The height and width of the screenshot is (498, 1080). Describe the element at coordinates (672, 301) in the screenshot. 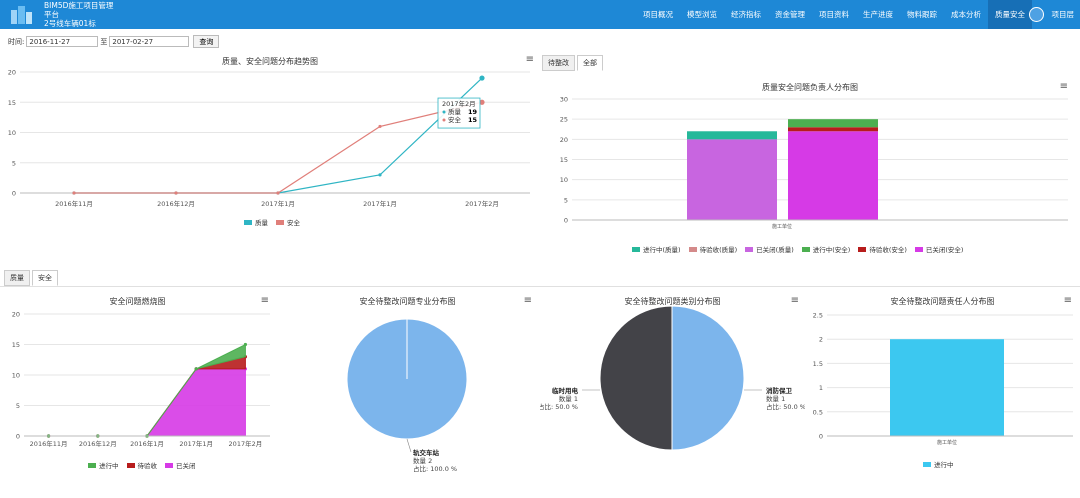

I see `chart-title: 安全待整改问题类别分布图` at that location.